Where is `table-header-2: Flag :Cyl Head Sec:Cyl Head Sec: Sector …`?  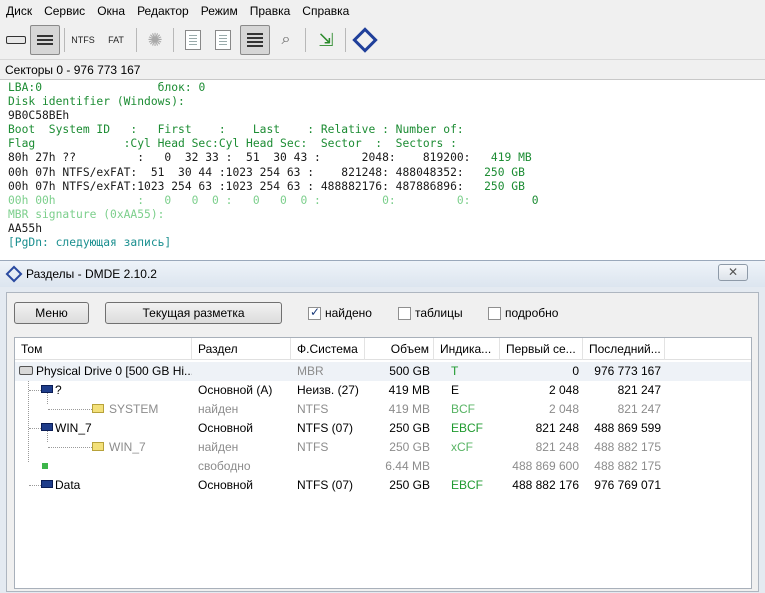 table-header-2: Flag :Cyl Head Sec:Cyl Head Sec: Sector … is located at coordinates (232, 144).